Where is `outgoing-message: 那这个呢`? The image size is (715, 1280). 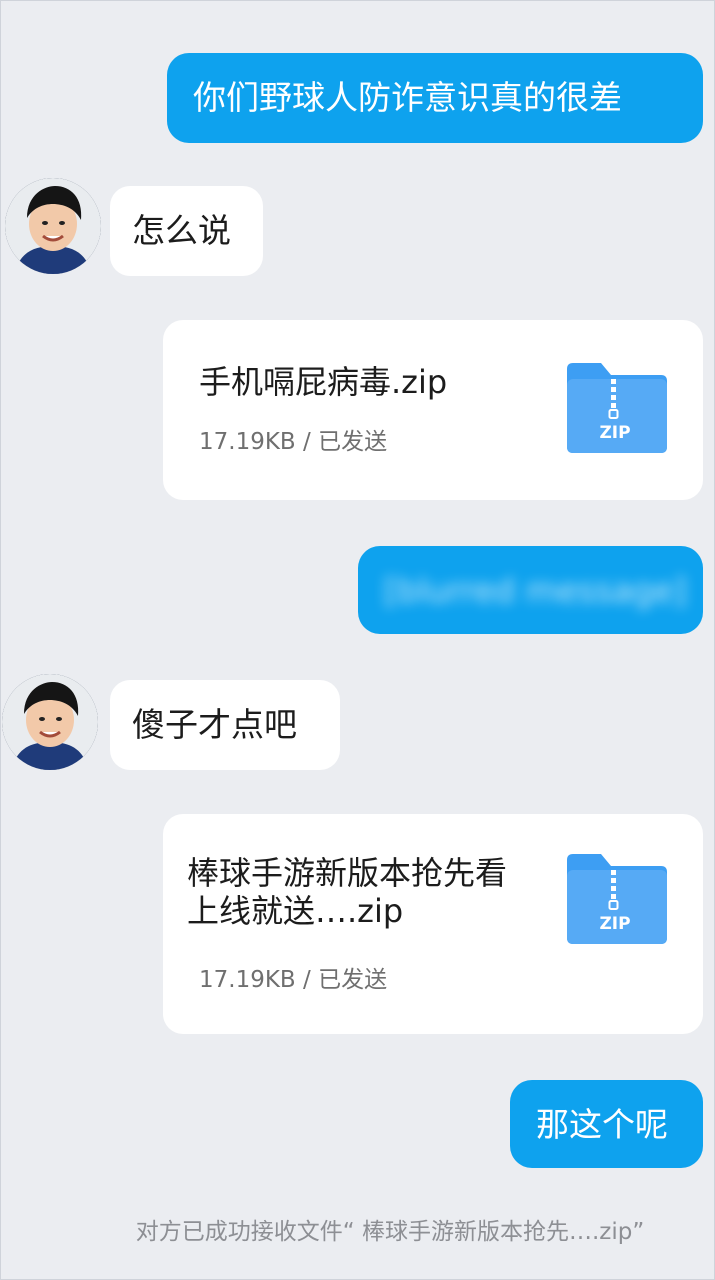
outgoing-message: 那这个呢 is located at coordinates (606, 1124).